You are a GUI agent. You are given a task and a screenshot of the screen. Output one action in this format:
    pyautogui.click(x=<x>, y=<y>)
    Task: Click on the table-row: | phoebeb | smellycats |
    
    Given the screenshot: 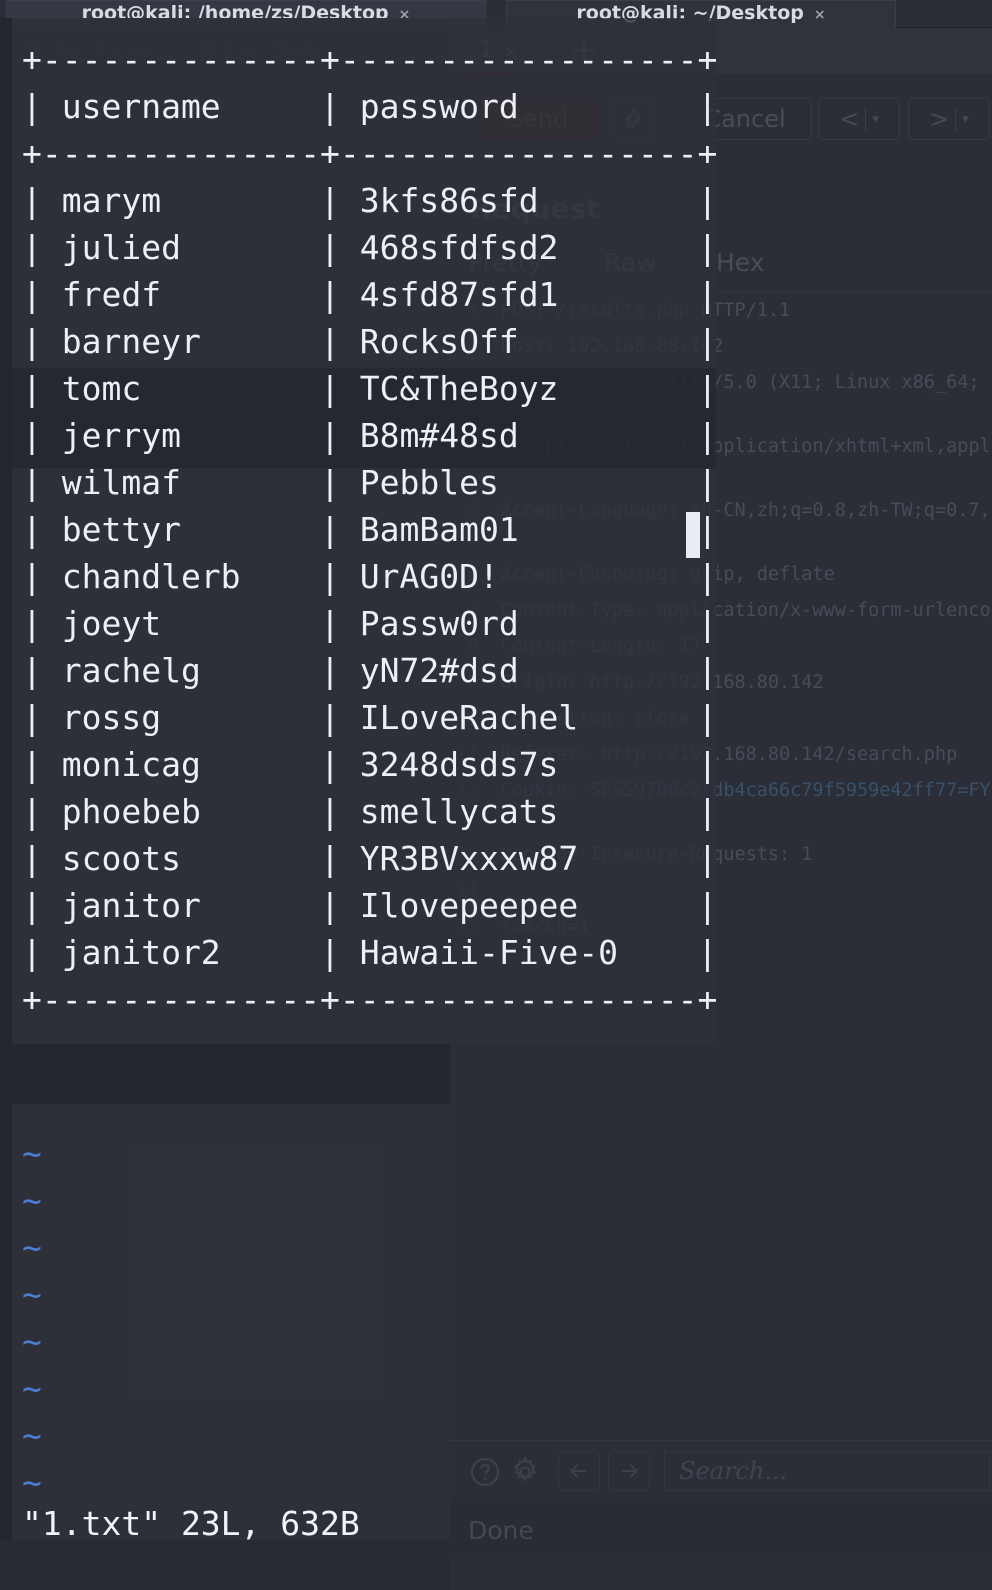 What is the action you would take?
    pyautogui.click(x=370, y=811)
    